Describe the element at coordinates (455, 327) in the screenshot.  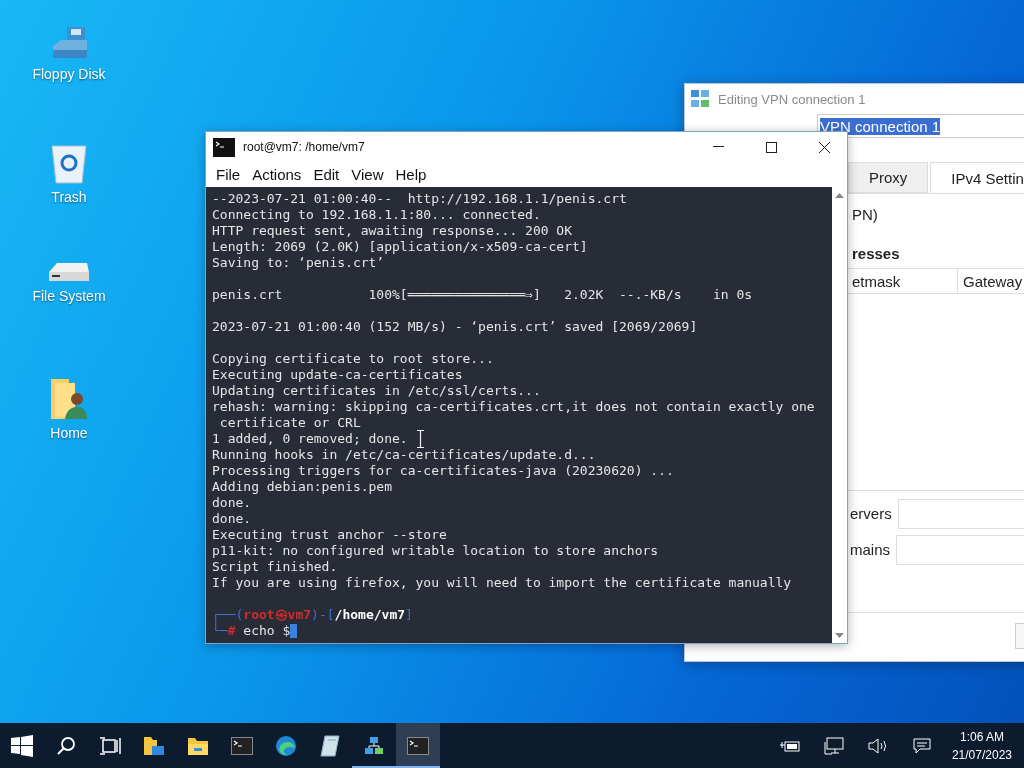
I see `terminal-line: 2023-07-21 01:00:40 (152 MB/s) - ‘penis.crt’ saved [2069/2069]` at that location.